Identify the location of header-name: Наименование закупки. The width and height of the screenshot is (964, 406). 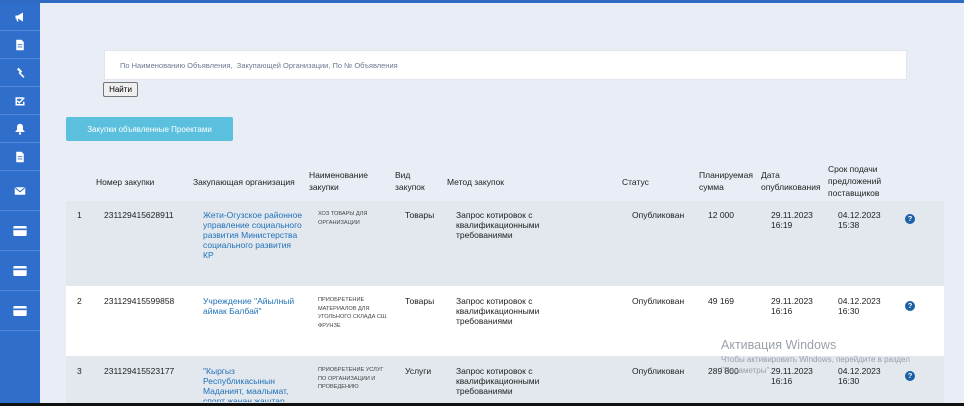
(338, 181).